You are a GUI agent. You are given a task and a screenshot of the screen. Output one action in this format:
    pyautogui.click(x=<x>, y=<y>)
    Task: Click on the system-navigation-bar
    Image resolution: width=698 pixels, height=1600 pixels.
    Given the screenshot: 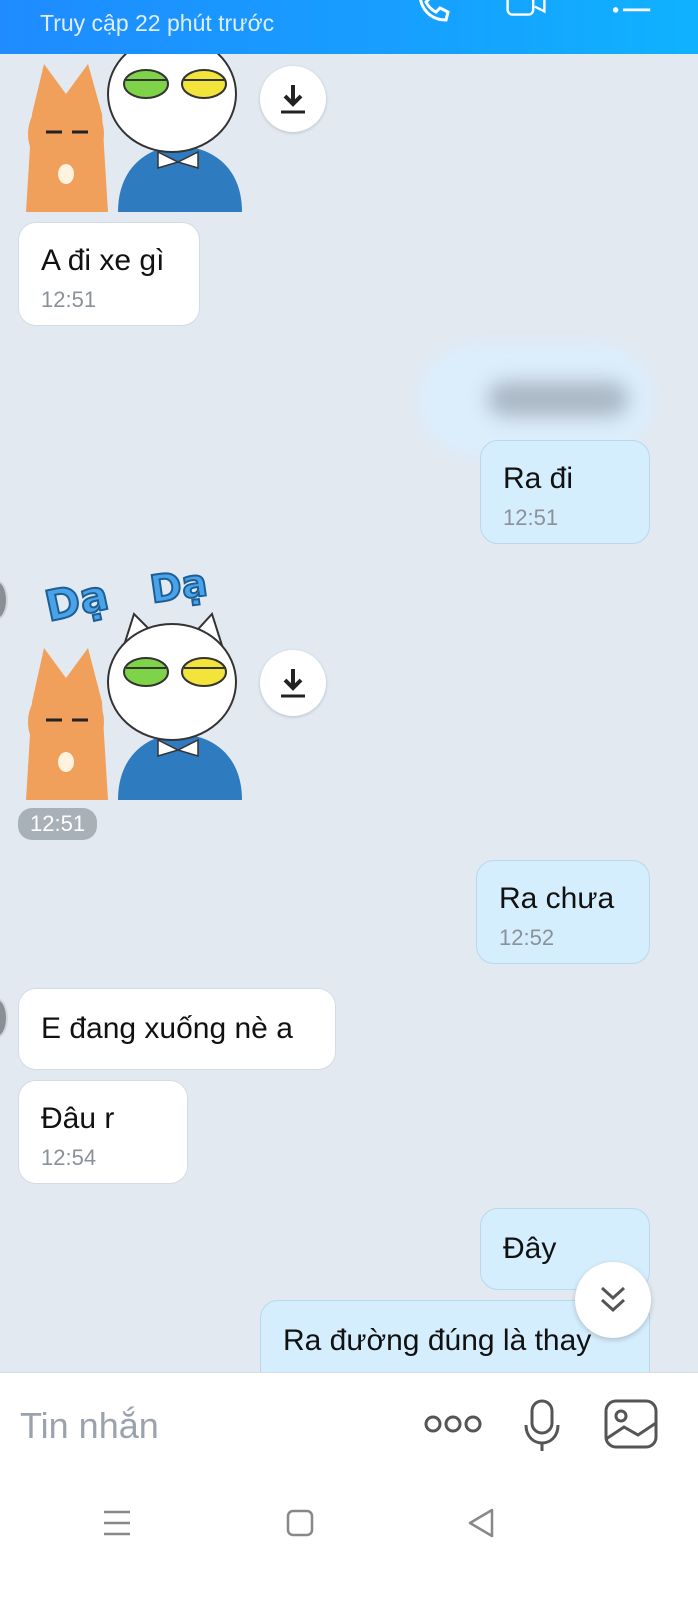 What is the action you would take?
    pyautogui.click(x=349, y=1541)
    